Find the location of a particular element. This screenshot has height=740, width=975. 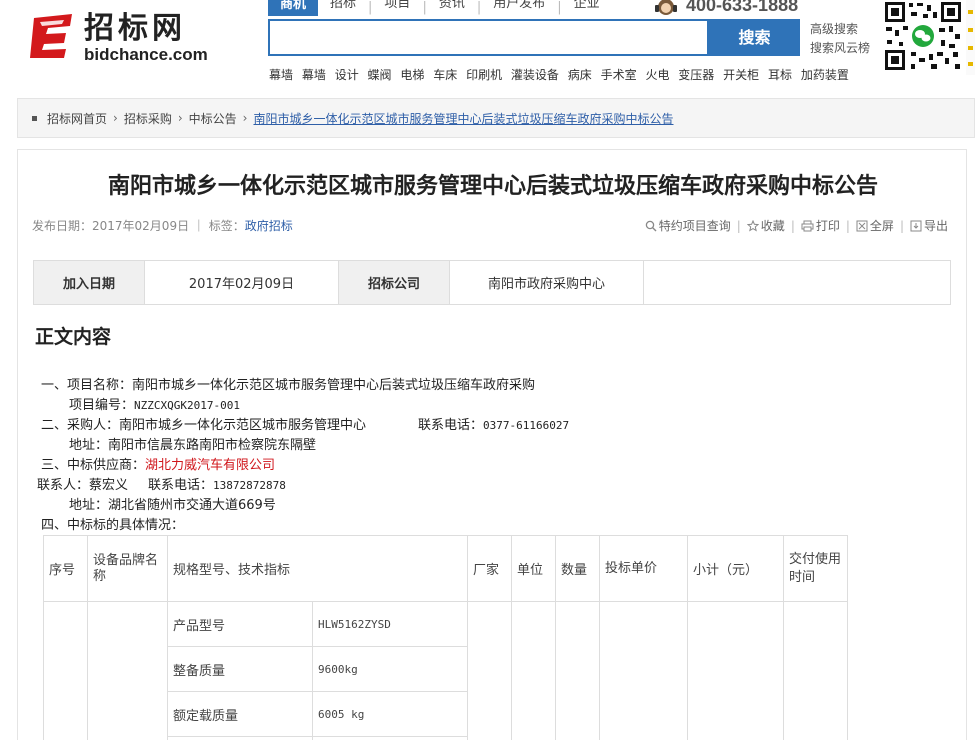

nav-item-zhaobiao: 招标 is located at coordinates (343, 5).